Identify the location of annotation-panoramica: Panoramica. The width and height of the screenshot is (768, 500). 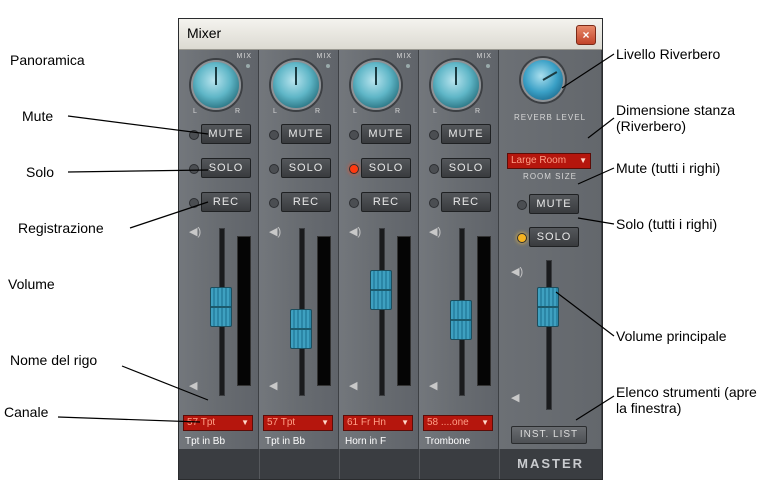
(47, 60).